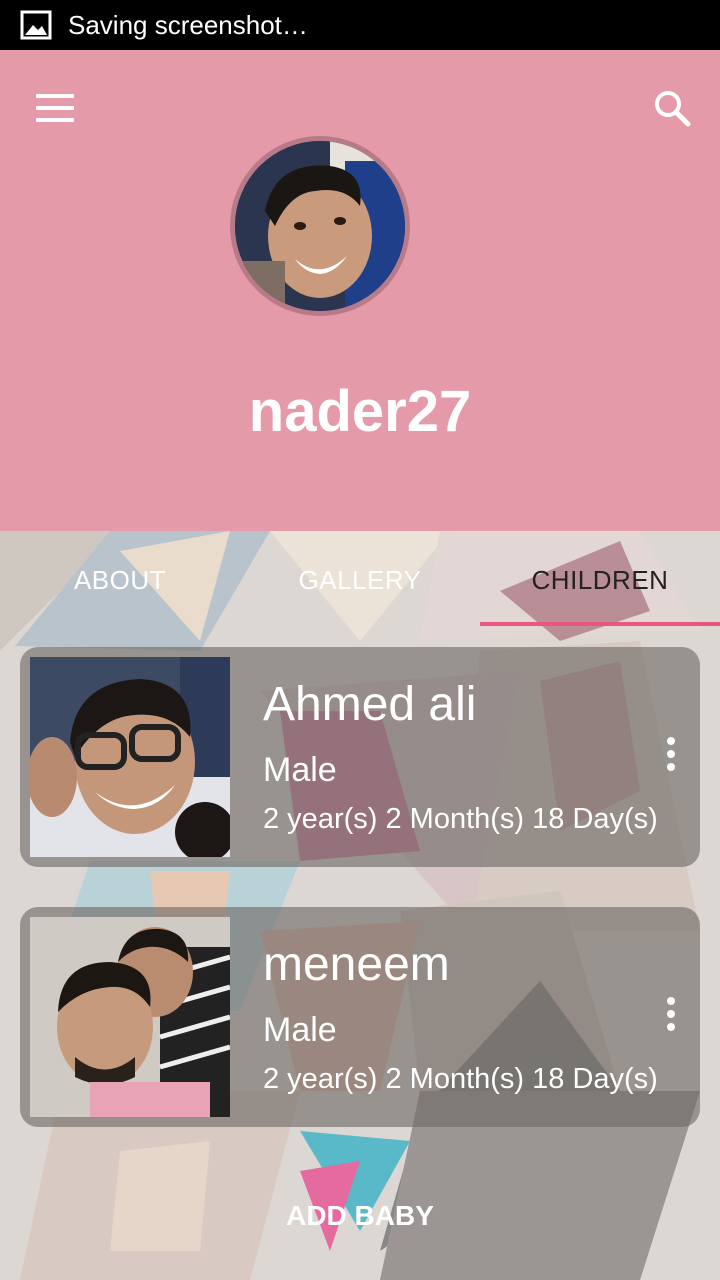 Image resolution: width=720 pixels, height=1280 pixels. I want to click on tab-bar: ABOUT GALLERY CHILDREN, so click(360, 580).